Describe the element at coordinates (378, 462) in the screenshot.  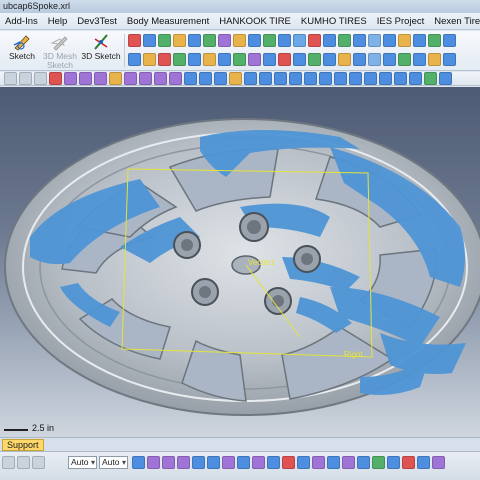
I see `filter-color-icon` at that location.